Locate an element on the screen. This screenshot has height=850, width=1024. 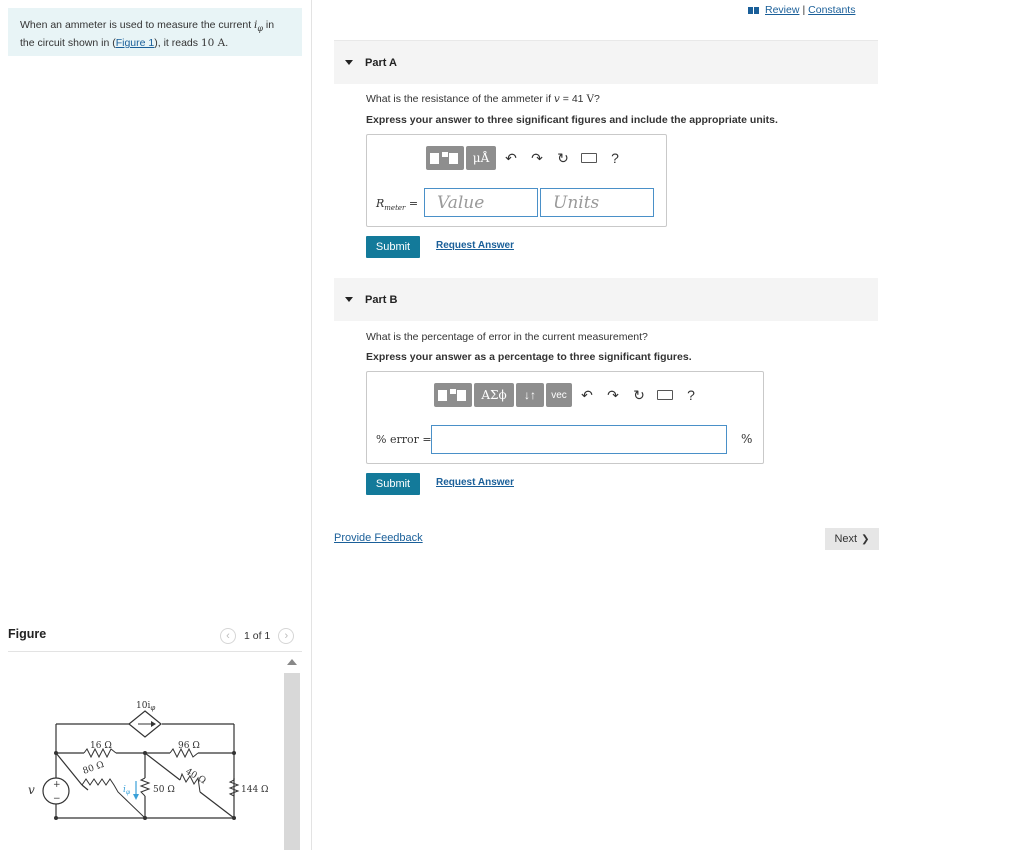
arrows-button: ↓↑ is located at coordinates (530, 395).